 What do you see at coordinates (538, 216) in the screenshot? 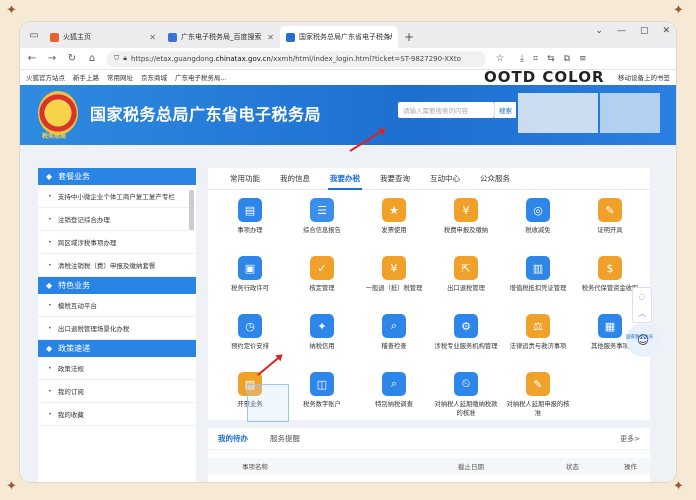
I see `service-item: ◎ 税收减免` at bounding box center [538, 216].